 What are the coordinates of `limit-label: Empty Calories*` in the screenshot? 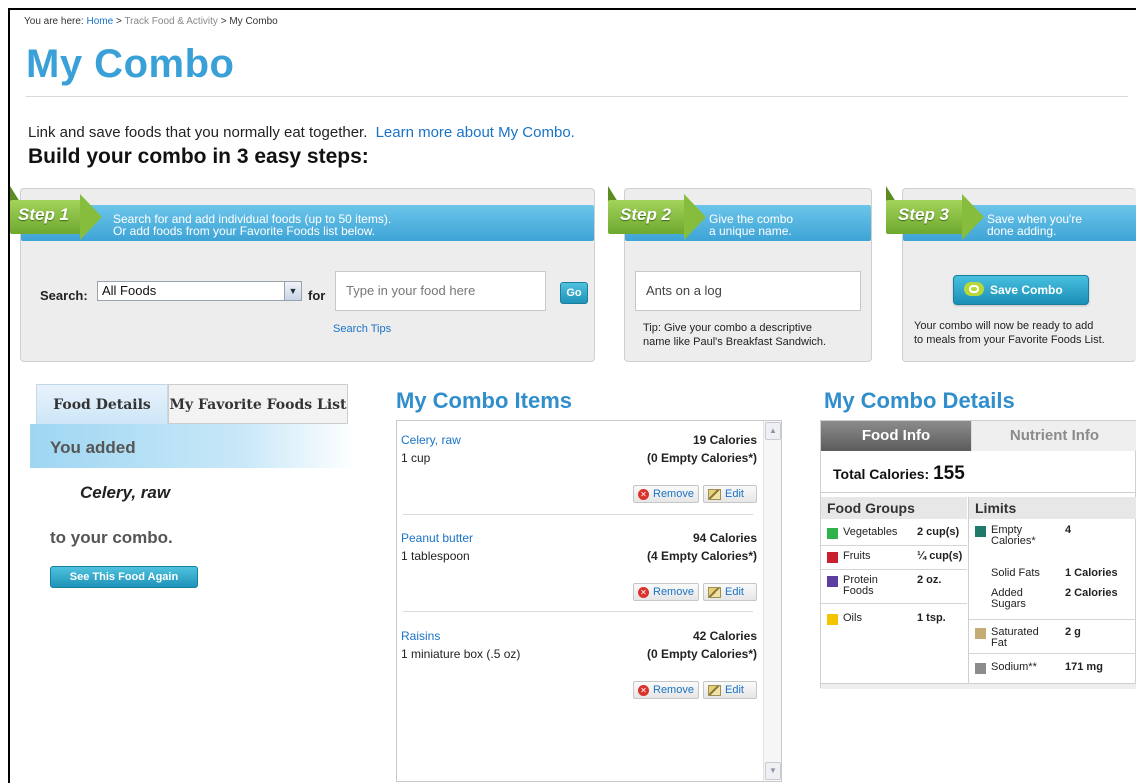 It's located at (1013, 535).